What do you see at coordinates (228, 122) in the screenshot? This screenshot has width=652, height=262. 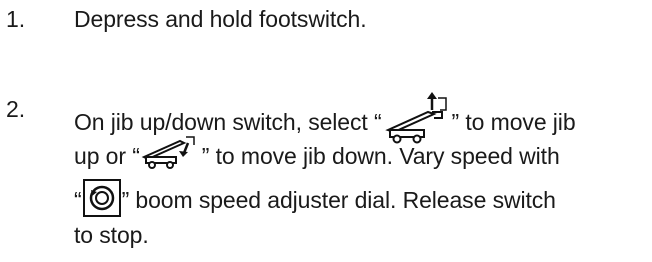 I see `step-text: On jib up/down switch, select “` at bounding box center [228, 122].